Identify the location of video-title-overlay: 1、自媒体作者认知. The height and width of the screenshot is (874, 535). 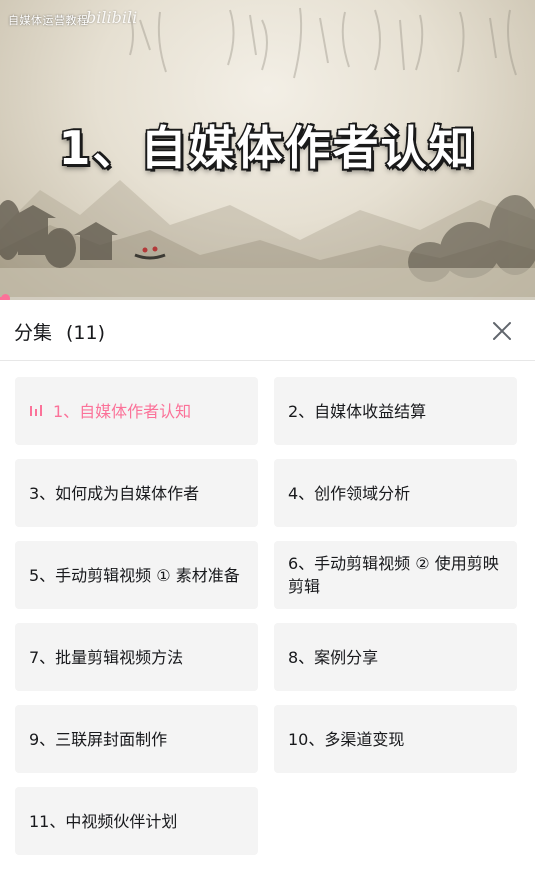
(267, 148).